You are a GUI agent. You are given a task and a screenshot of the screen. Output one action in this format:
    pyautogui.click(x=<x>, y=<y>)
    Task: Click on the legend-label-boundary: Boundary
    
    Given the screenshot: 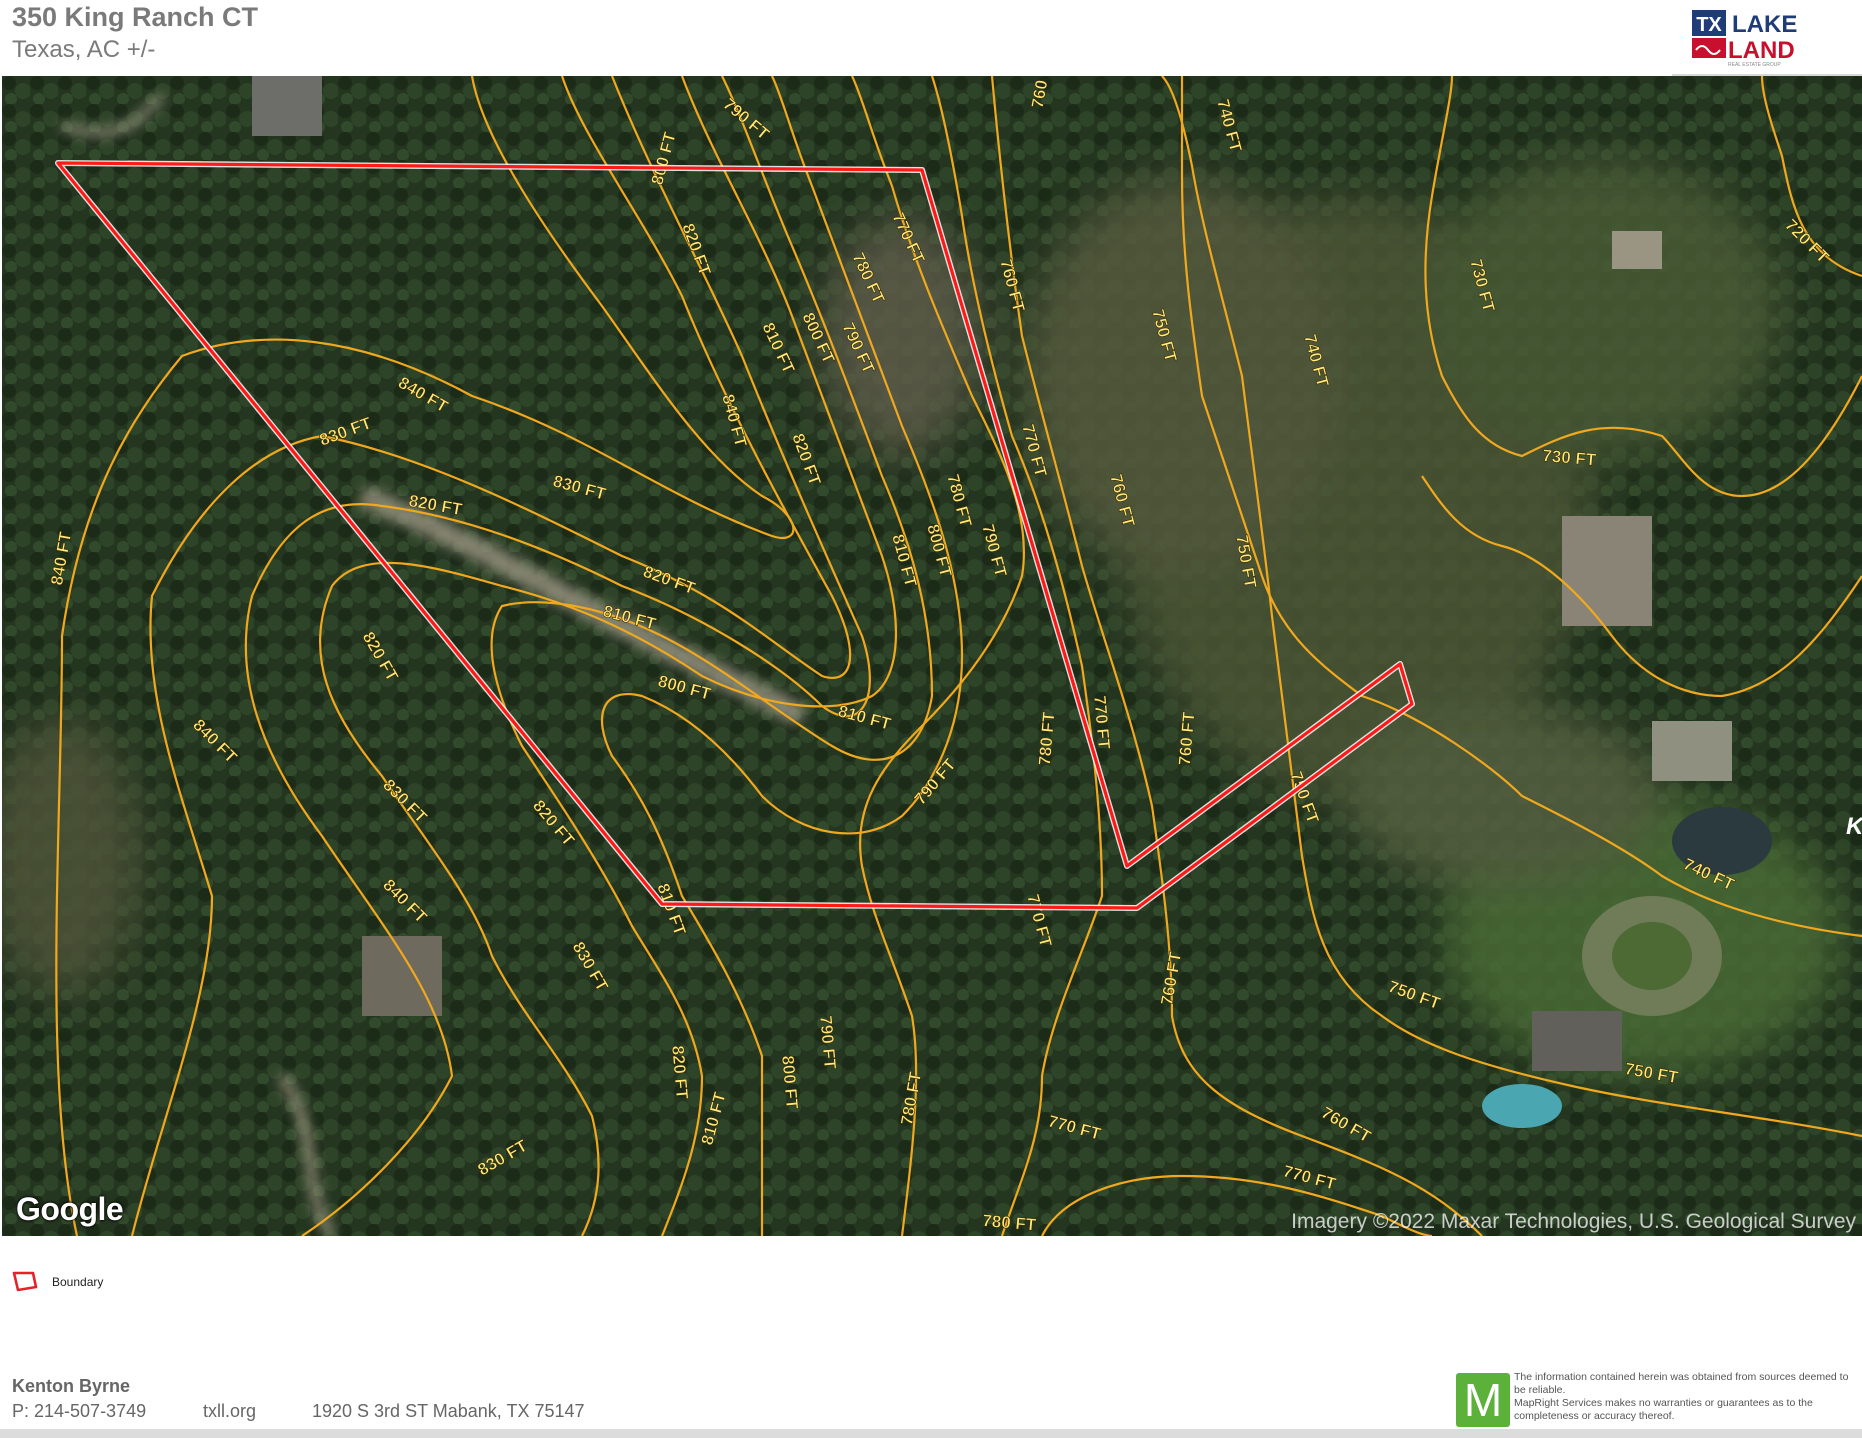 What is the action you would take?
    pyautogui.click(x=78, y=1282)
    